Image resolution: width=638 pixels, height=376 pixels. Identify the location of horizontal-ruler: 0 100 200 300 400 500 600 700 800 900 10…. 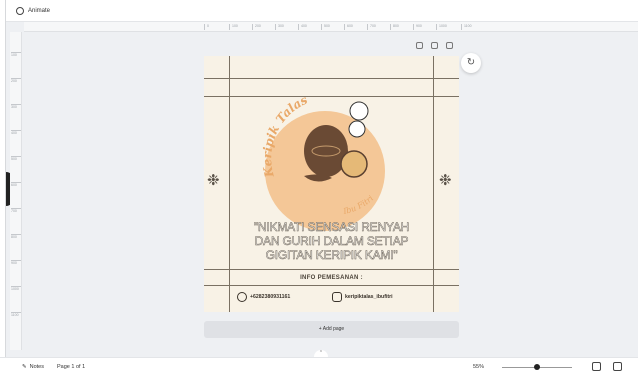
(331, 27).